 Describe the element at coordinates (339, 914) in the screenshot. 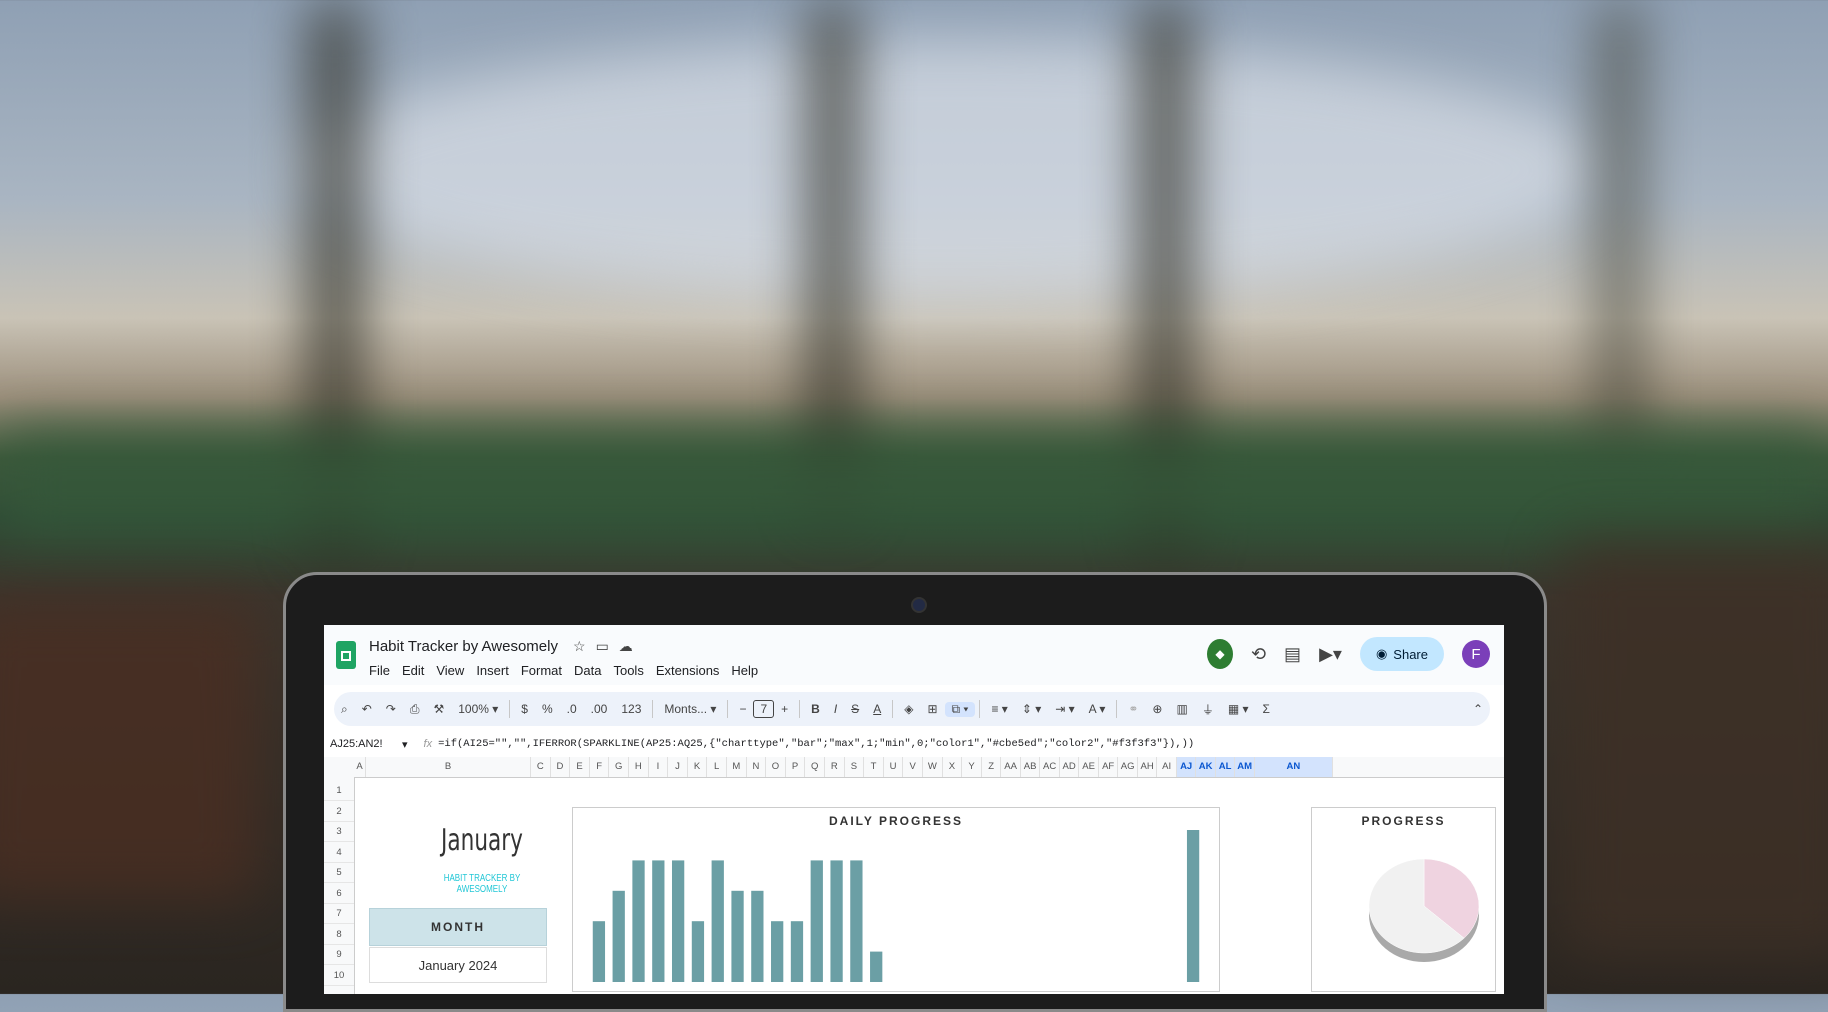

I see `row-header-7: 7` at that location.